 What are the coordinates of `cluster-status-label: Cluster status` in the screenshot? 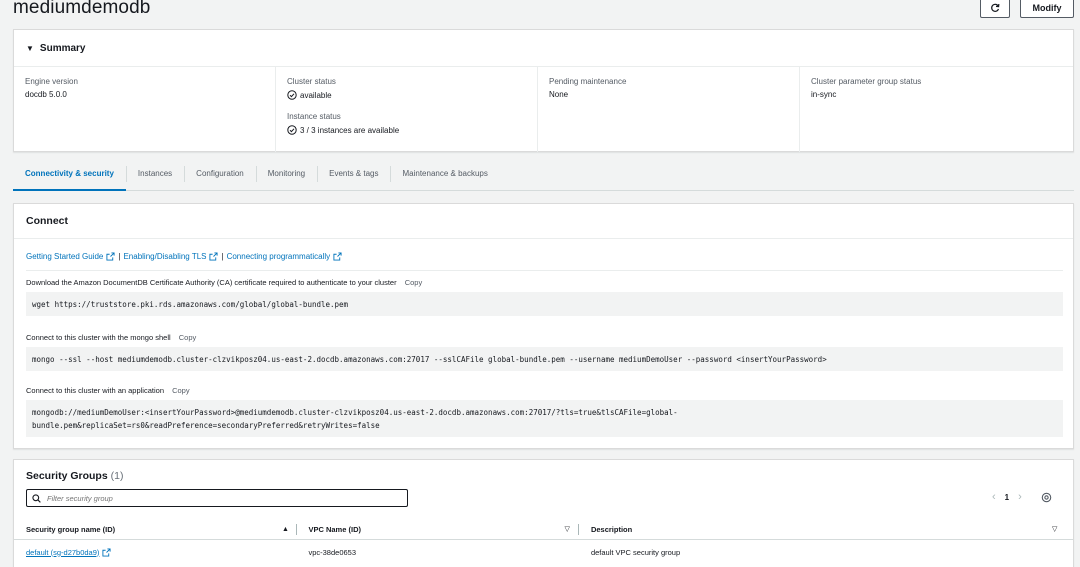 It's located at (311, 81).